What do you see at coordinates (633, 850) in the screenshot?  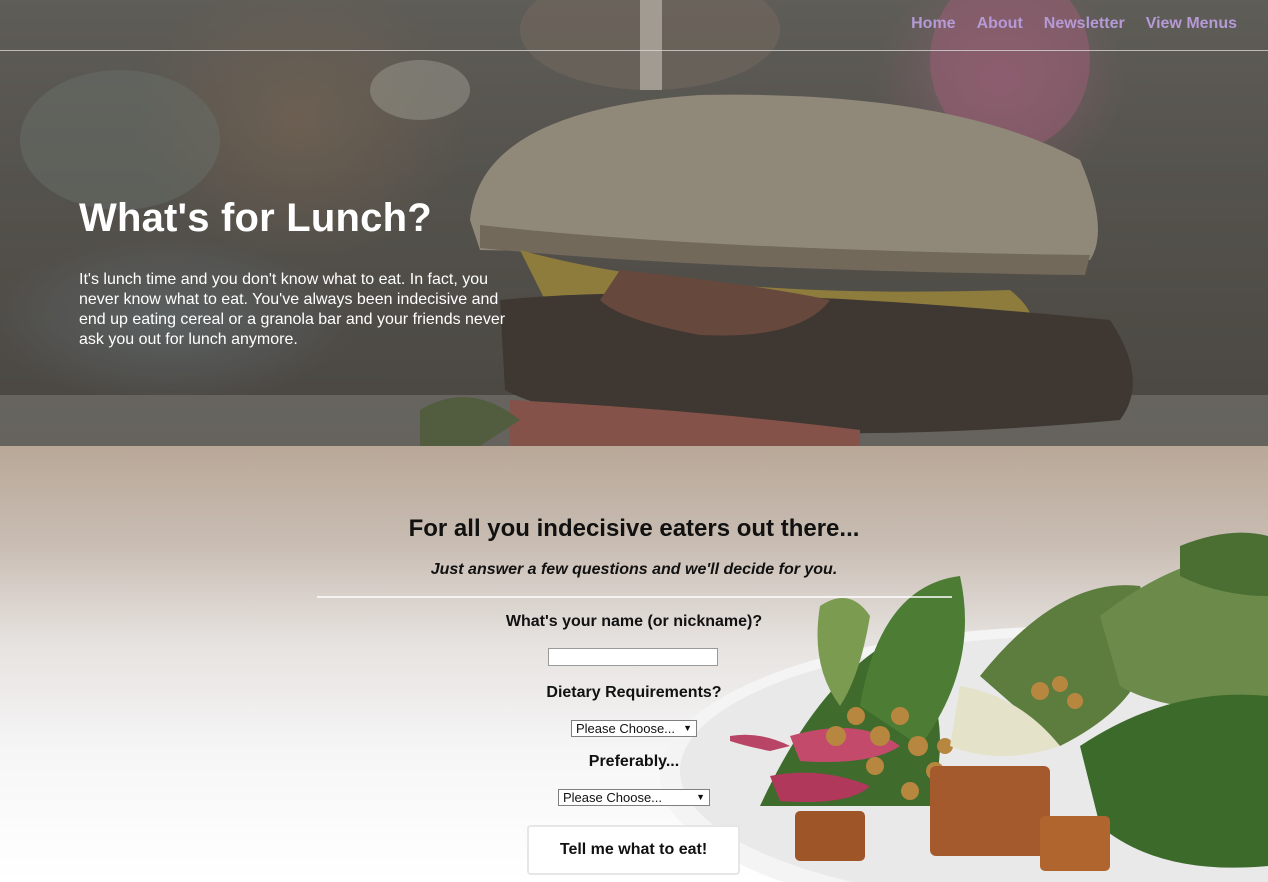 I see `submit-button: Tell me what to eat!` at bounding box center [633, 850].